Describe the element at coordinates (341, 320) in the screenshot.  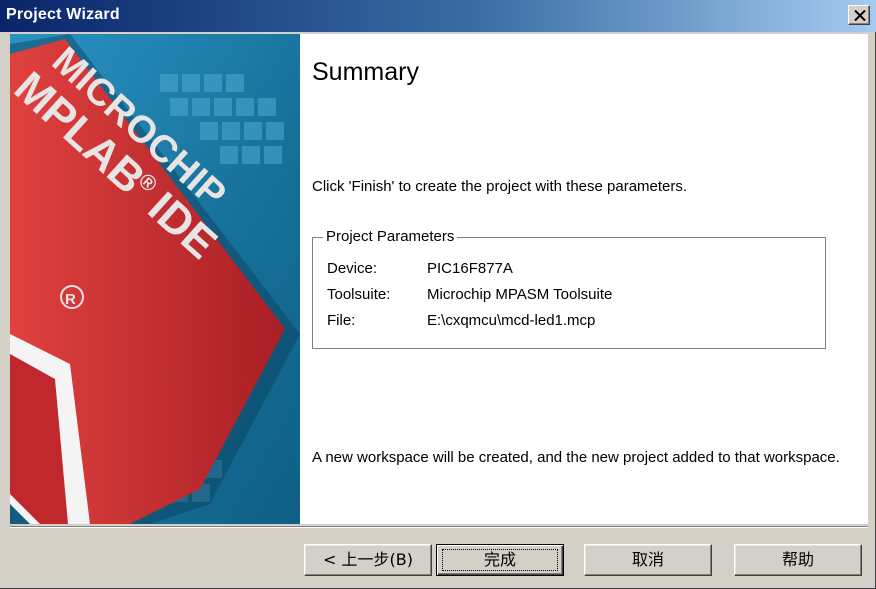
I see `param-label: File:` at that location.